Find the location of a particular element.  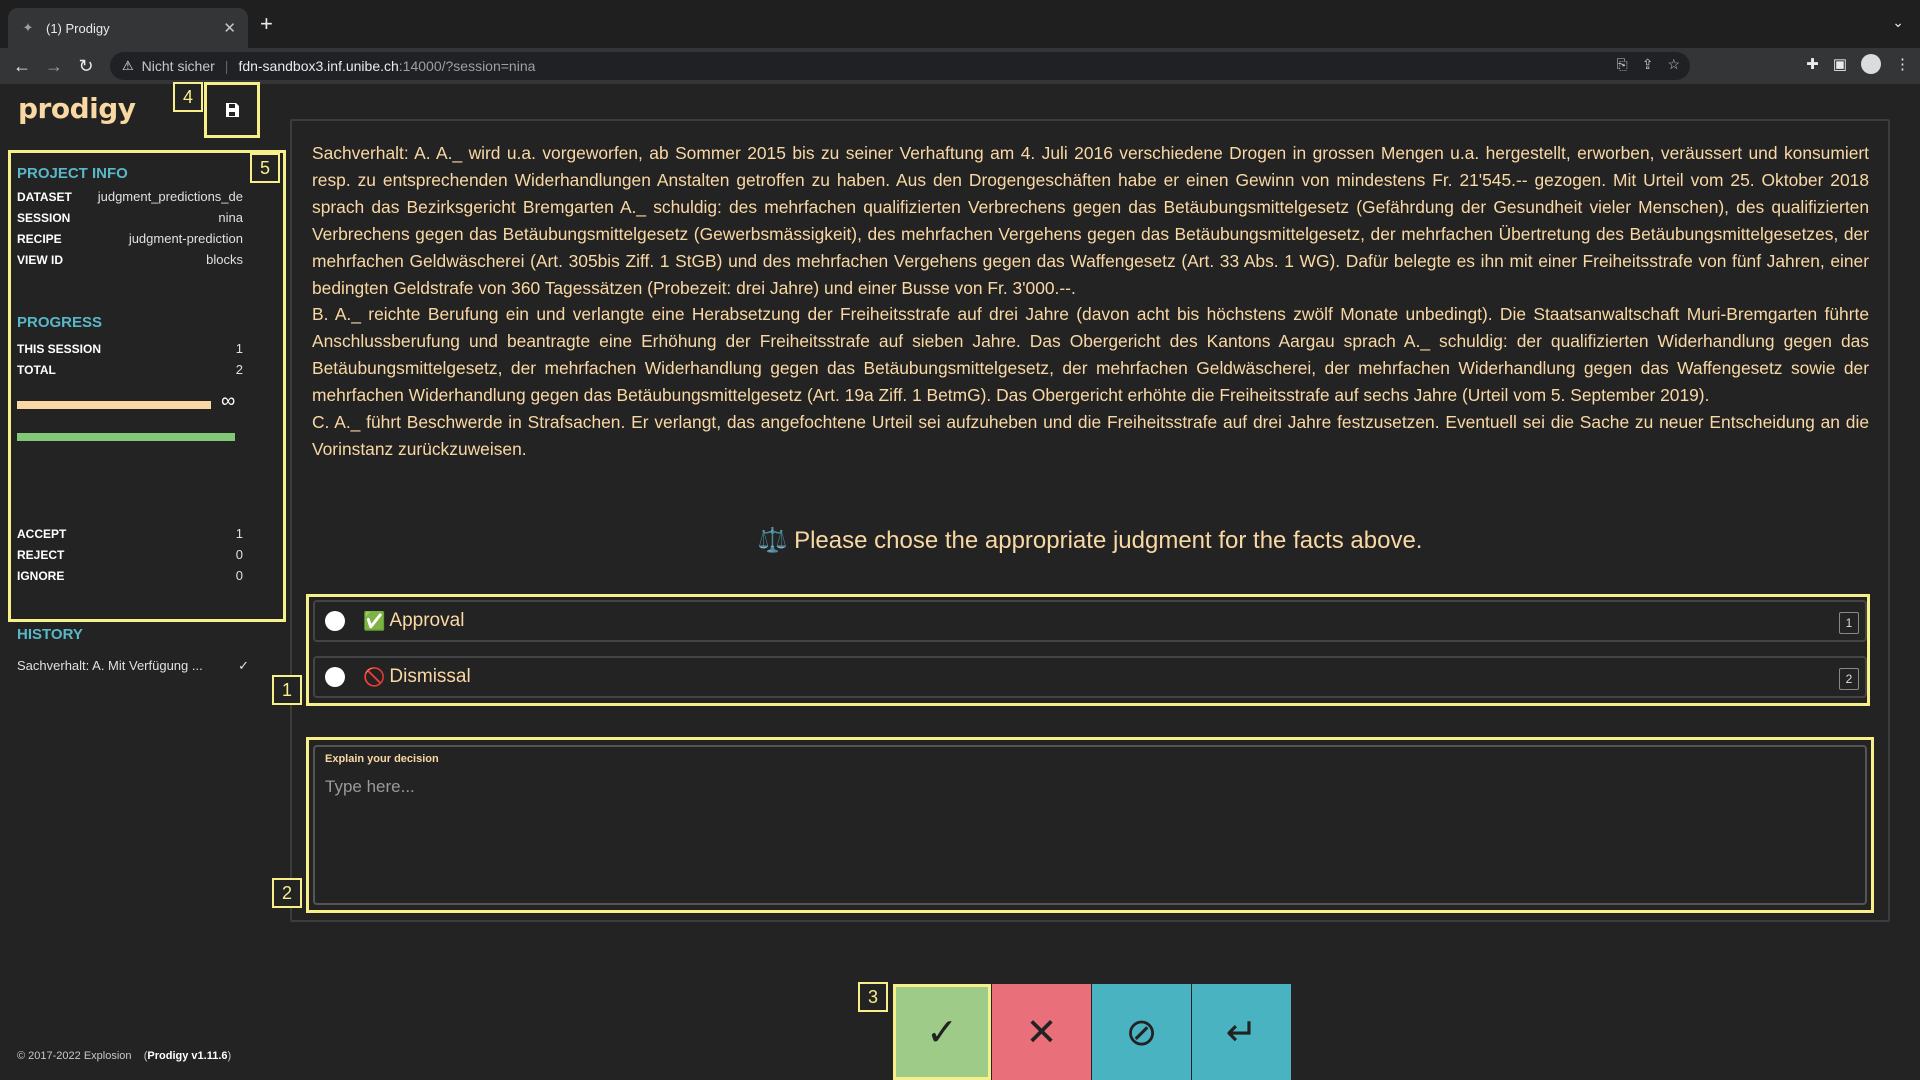

info-key: SESSION is located at coordinates (44, 217).